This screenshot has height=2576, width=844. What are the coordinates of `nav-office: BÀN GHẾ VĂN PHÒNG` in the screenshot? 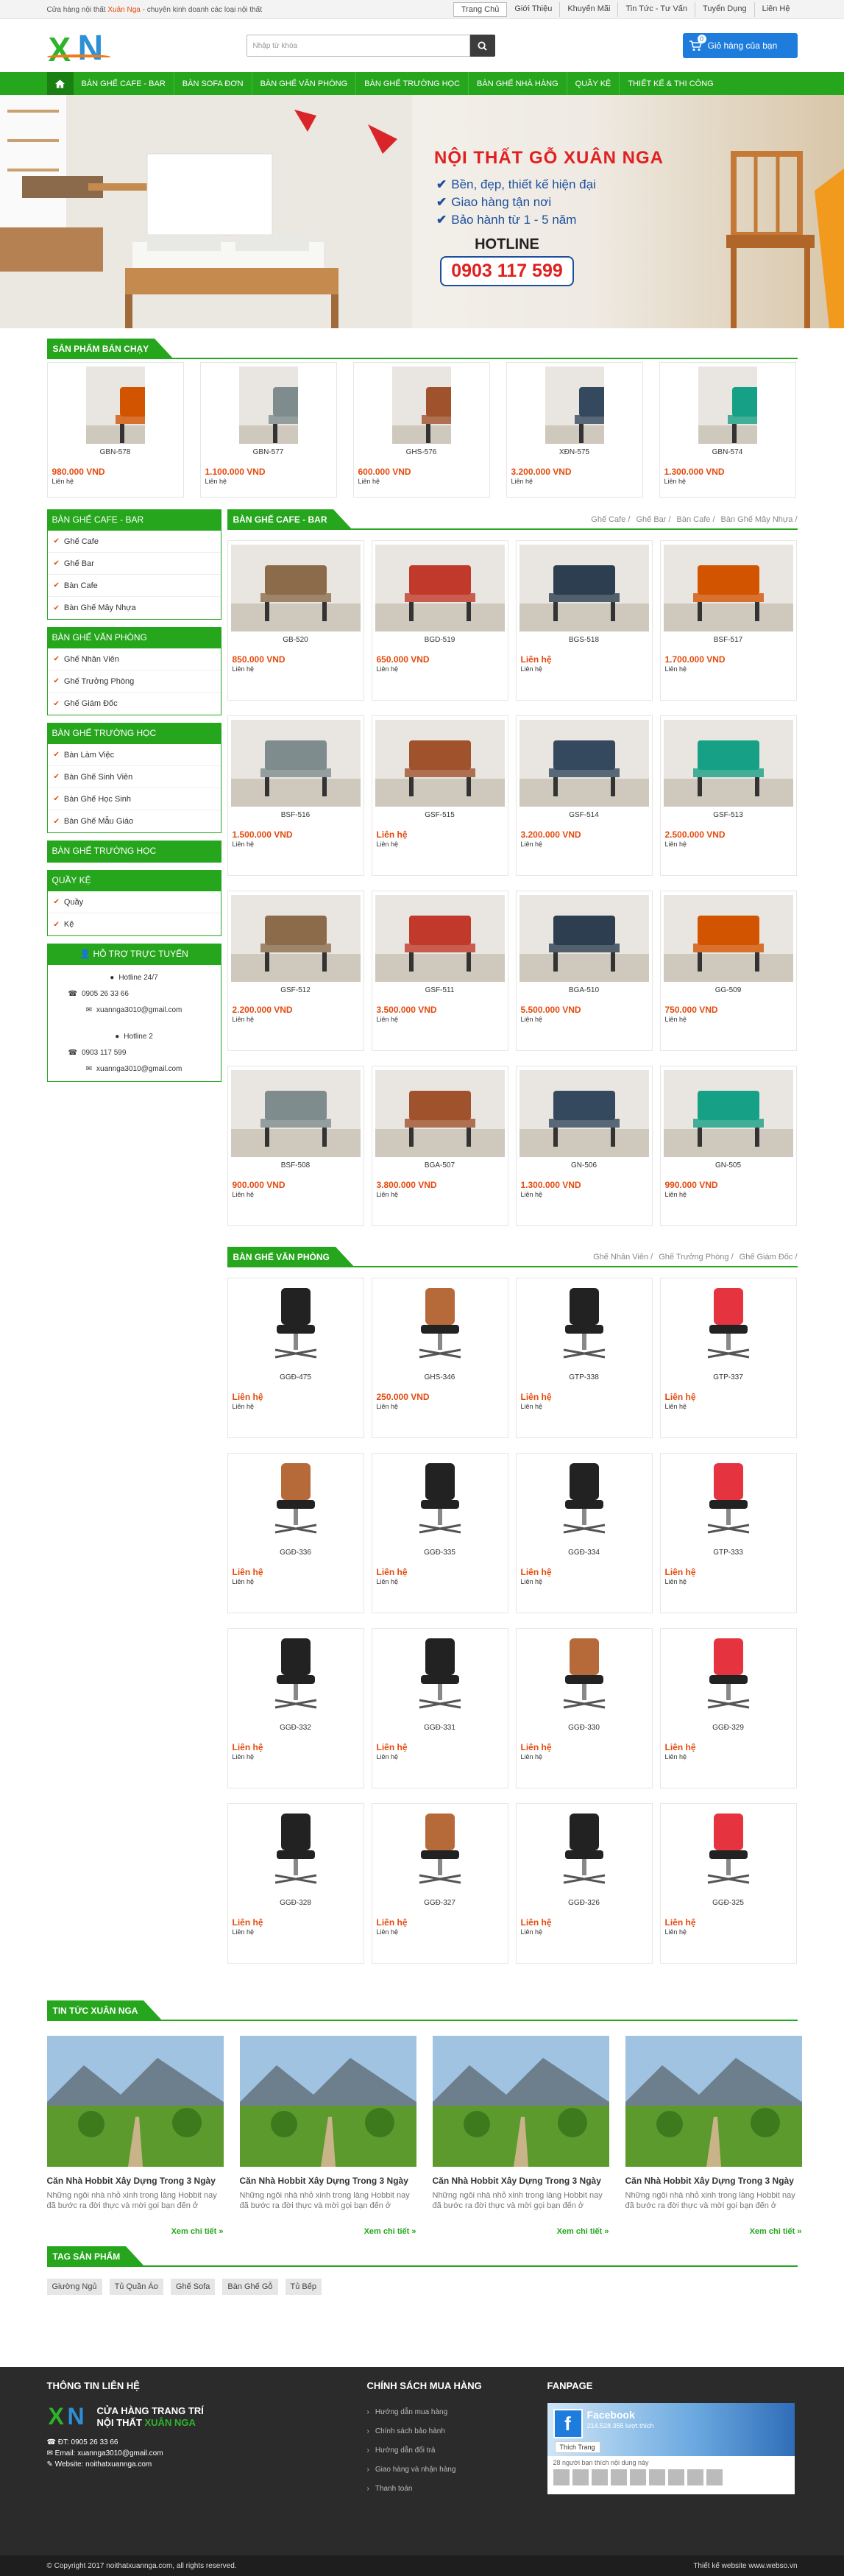 It's located at (304, 83).